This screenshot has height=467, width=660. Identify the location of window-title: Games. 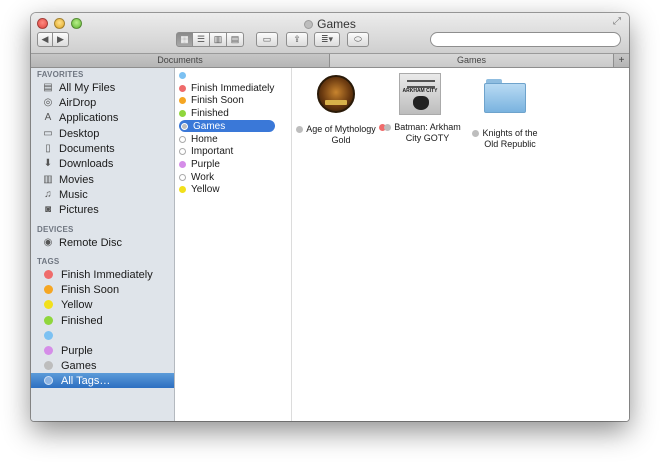
(330, 24).